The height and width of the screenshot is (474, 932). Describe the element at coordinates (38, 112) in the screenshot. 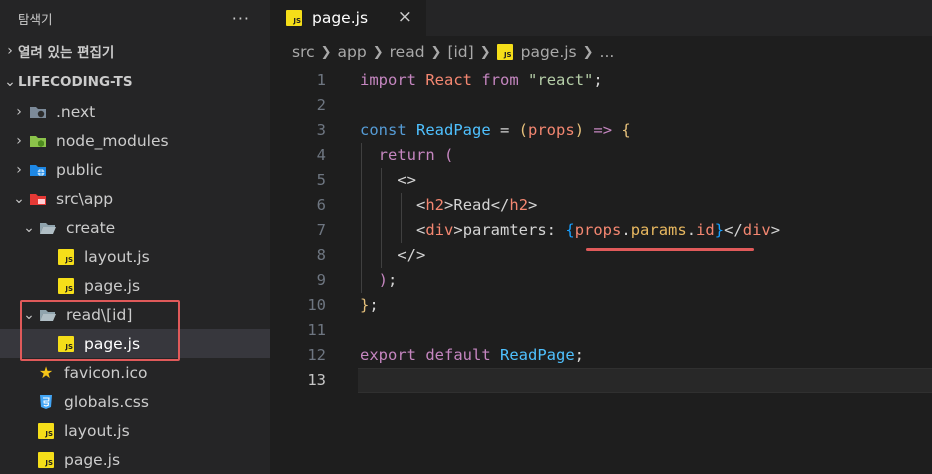

I see `folder-next-icon` at that location.